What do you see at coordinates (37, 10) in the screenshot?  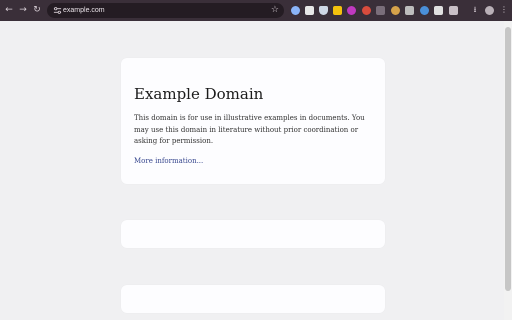 I see `reload-button: ↻` at bounding box center [37, 10].